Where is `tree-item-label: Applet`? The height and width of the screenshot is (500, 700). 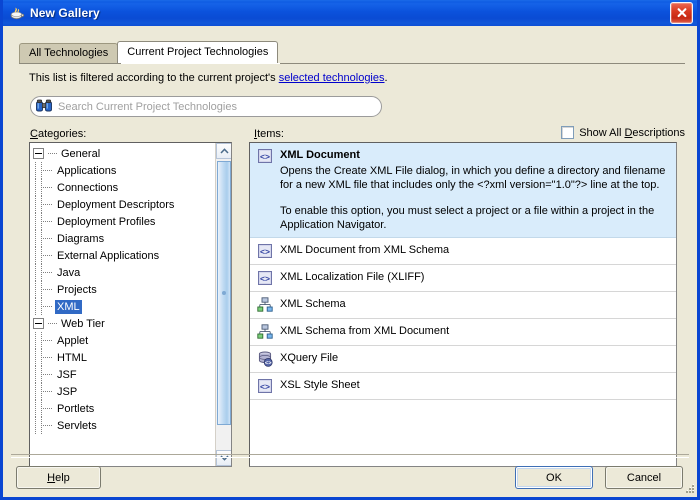 tree-item-label: Applet is located at coordinates (73, 340).